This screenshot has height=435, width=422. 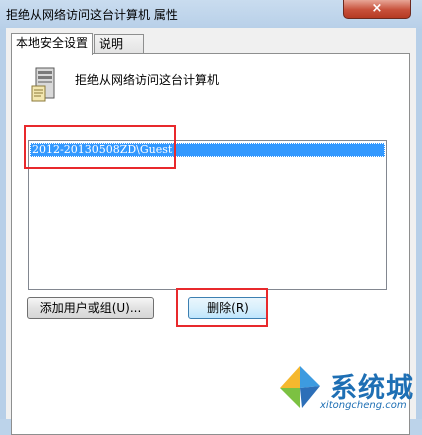 I want to click on close-button: ×, so click(x=377, y=9).